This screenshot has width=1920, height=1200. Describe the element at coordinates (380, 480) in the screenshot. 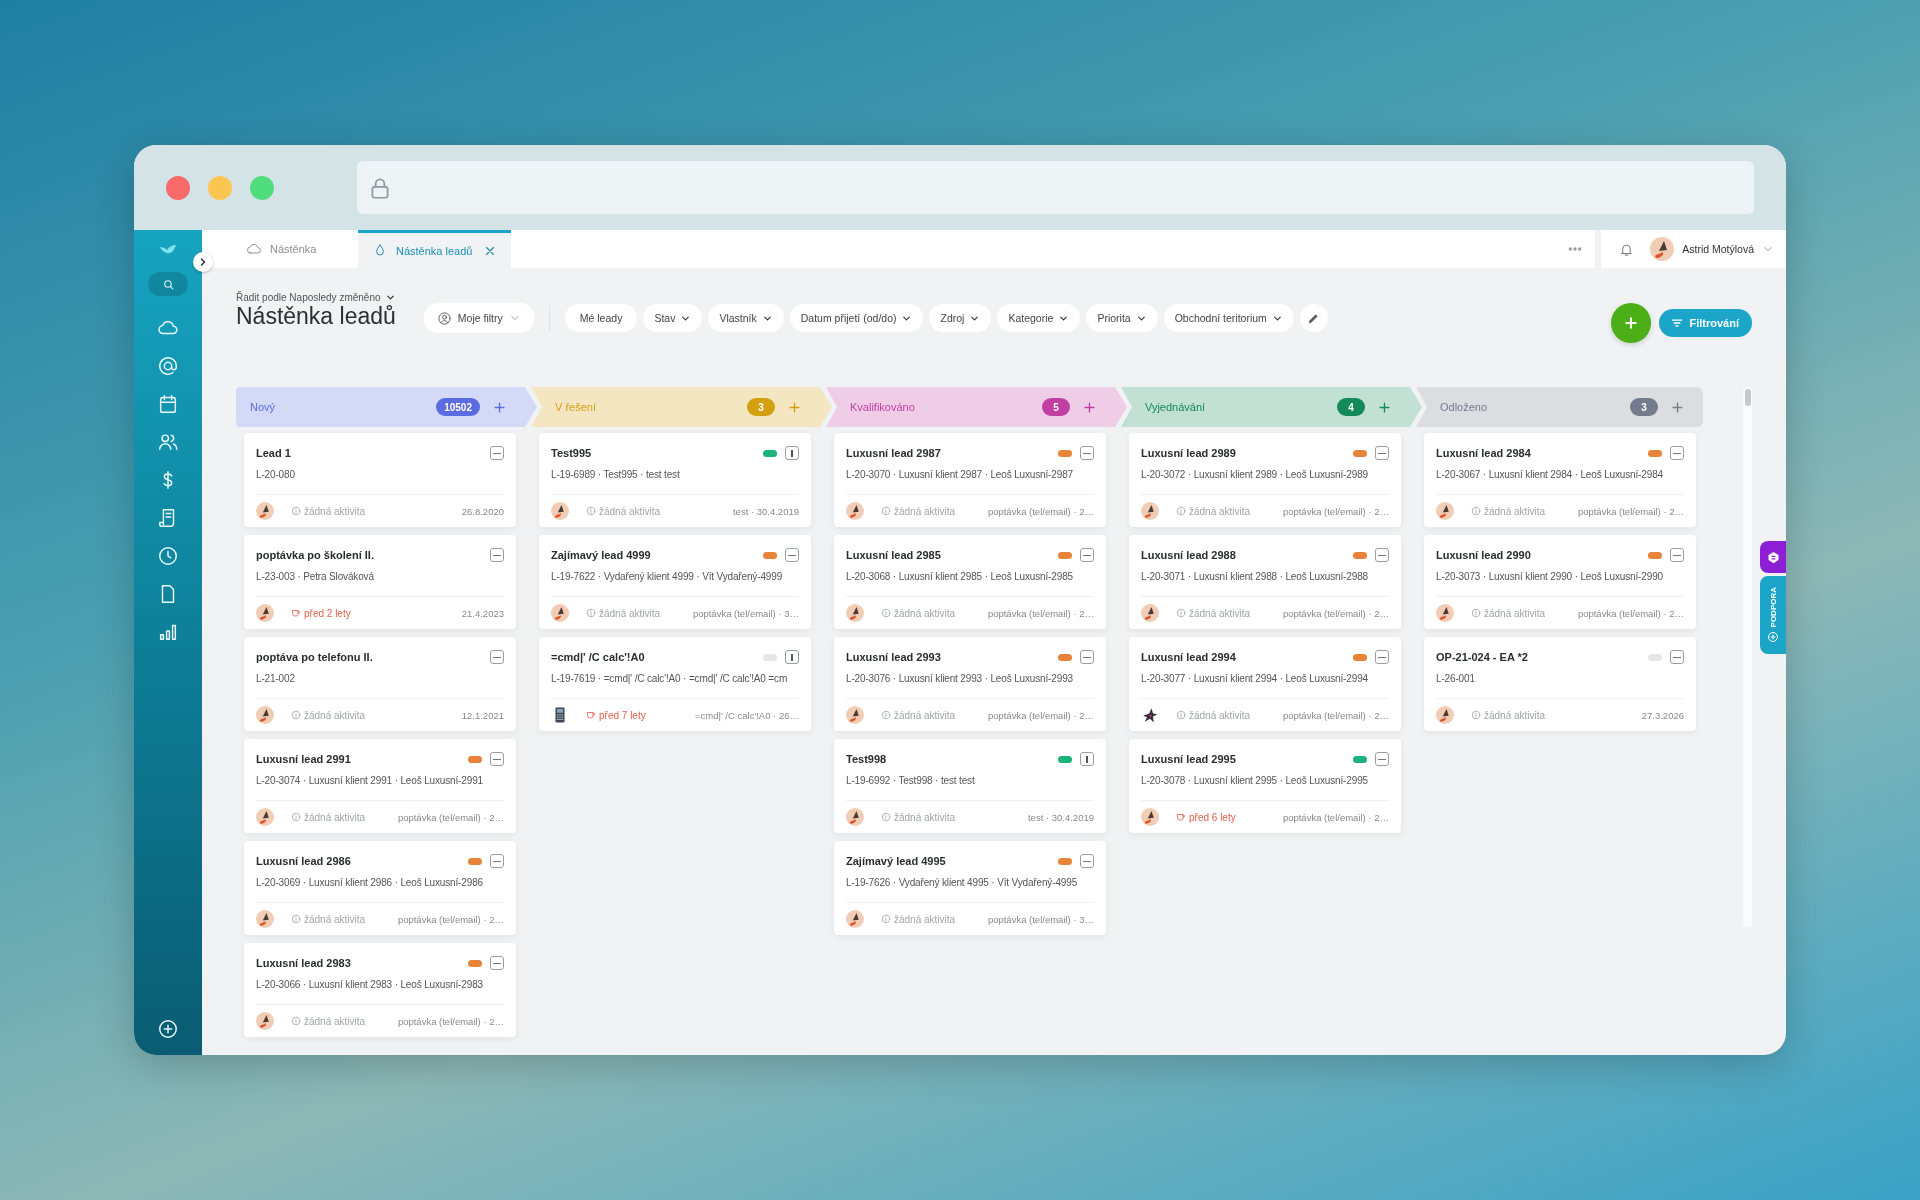

I see `lead-card: Lead 1 L-20-080 žádná aktivita 26.8.2020` at that location.